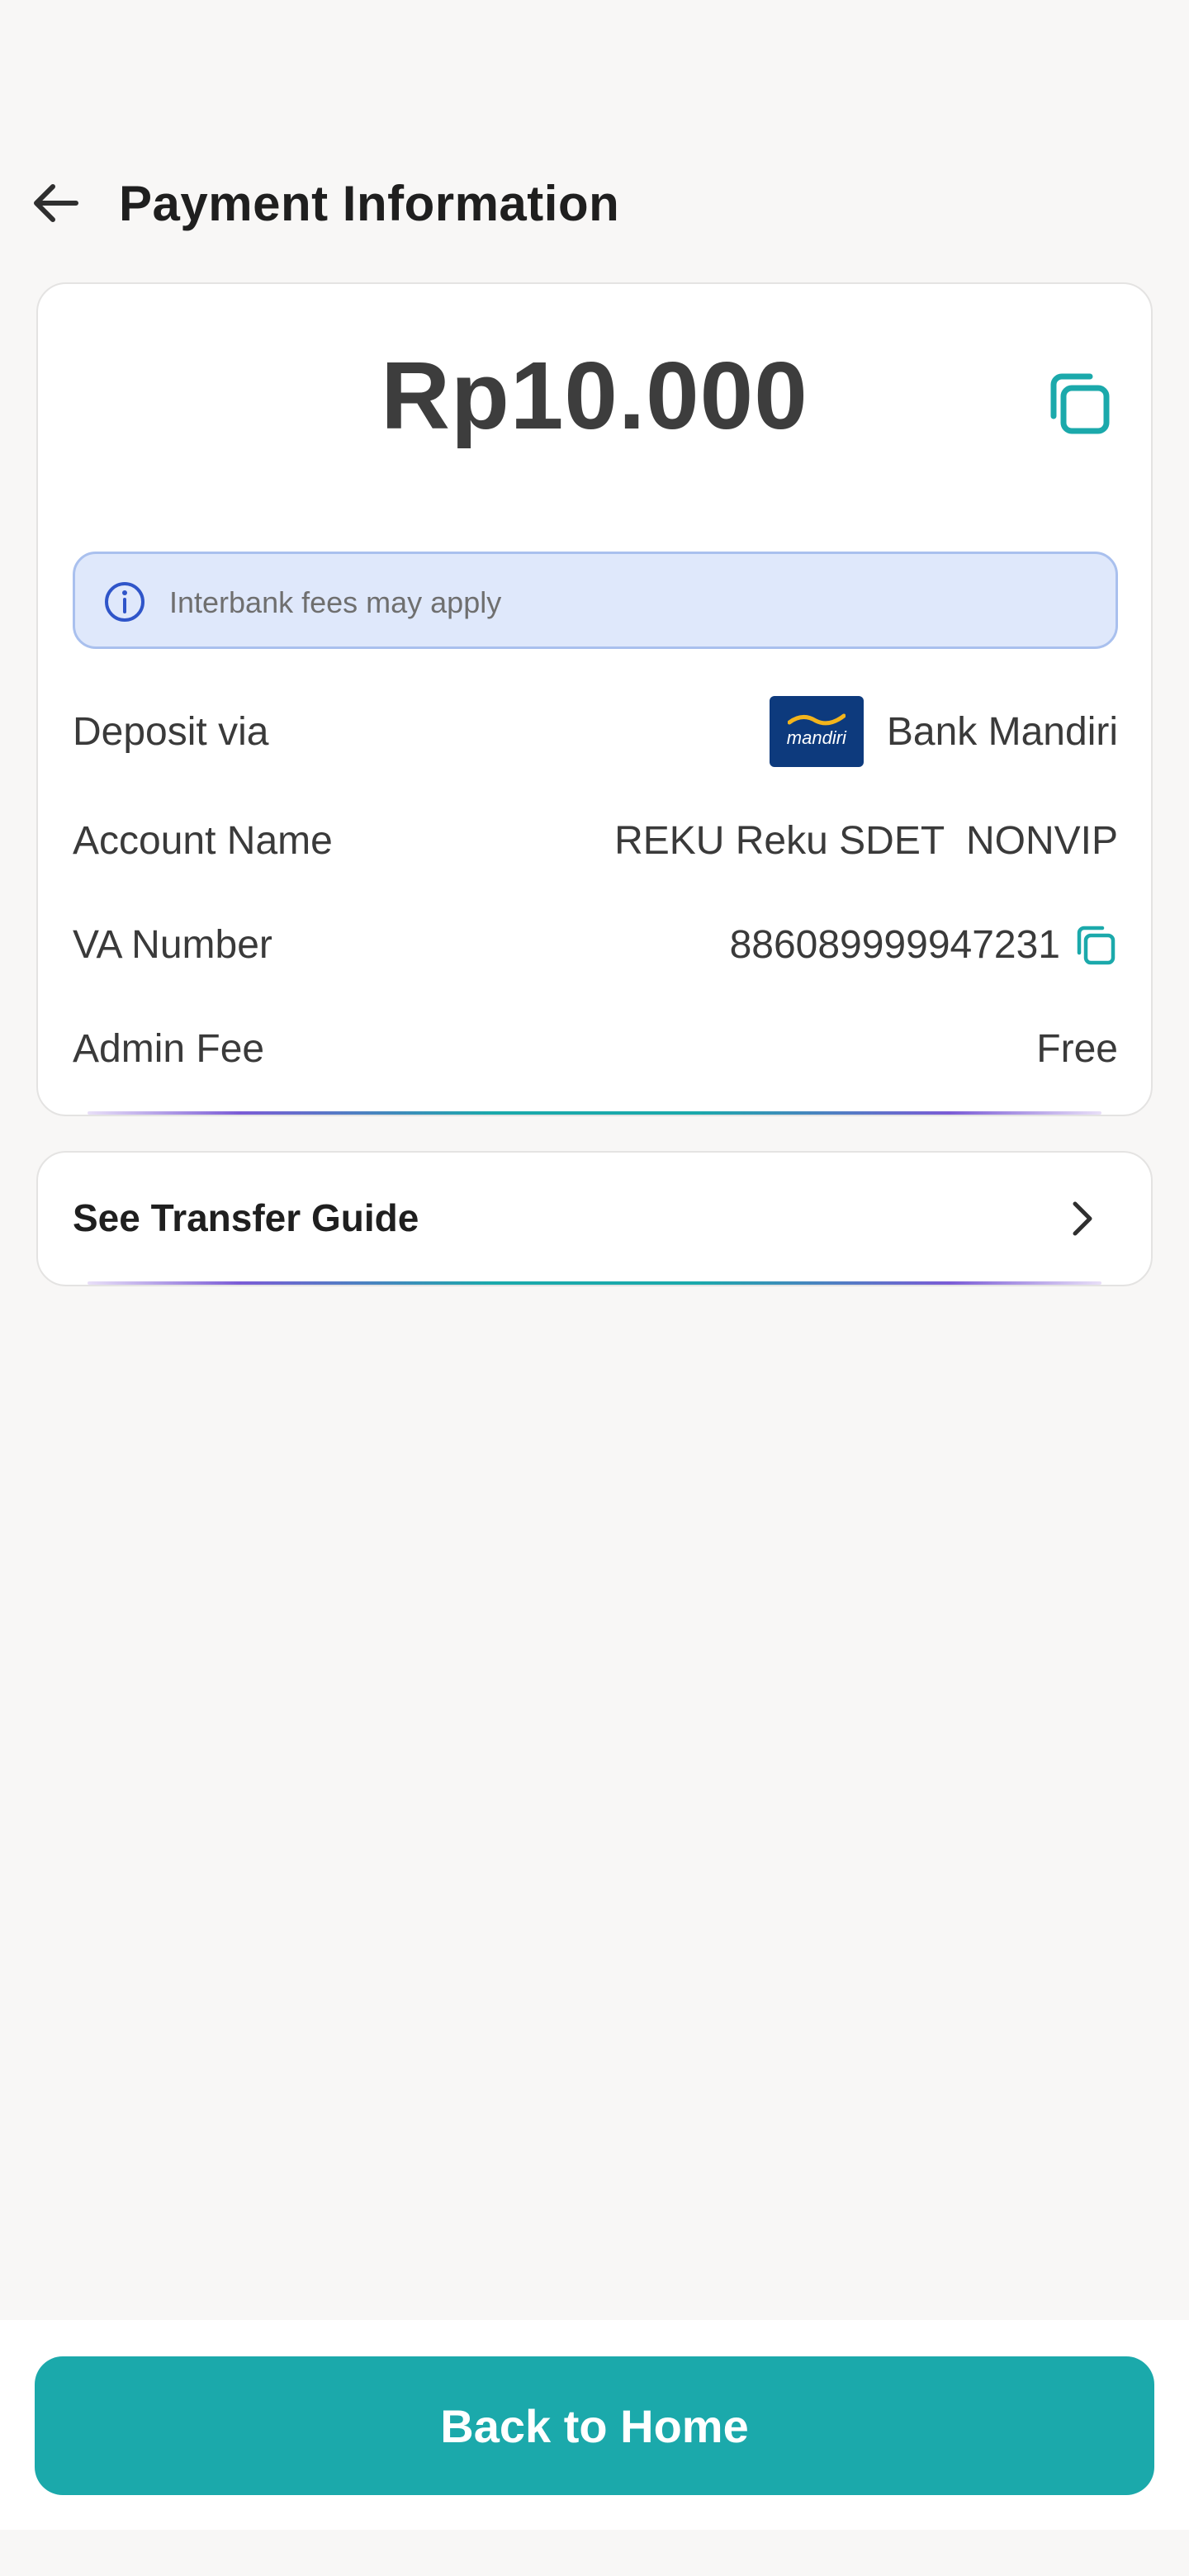 The width and height of the screenshot is (1189, 2576). What do you see at coordinates (1082, 1218) in the screenshot?
I see `chevron-right-icon` at bounding box center [1082, 1218].